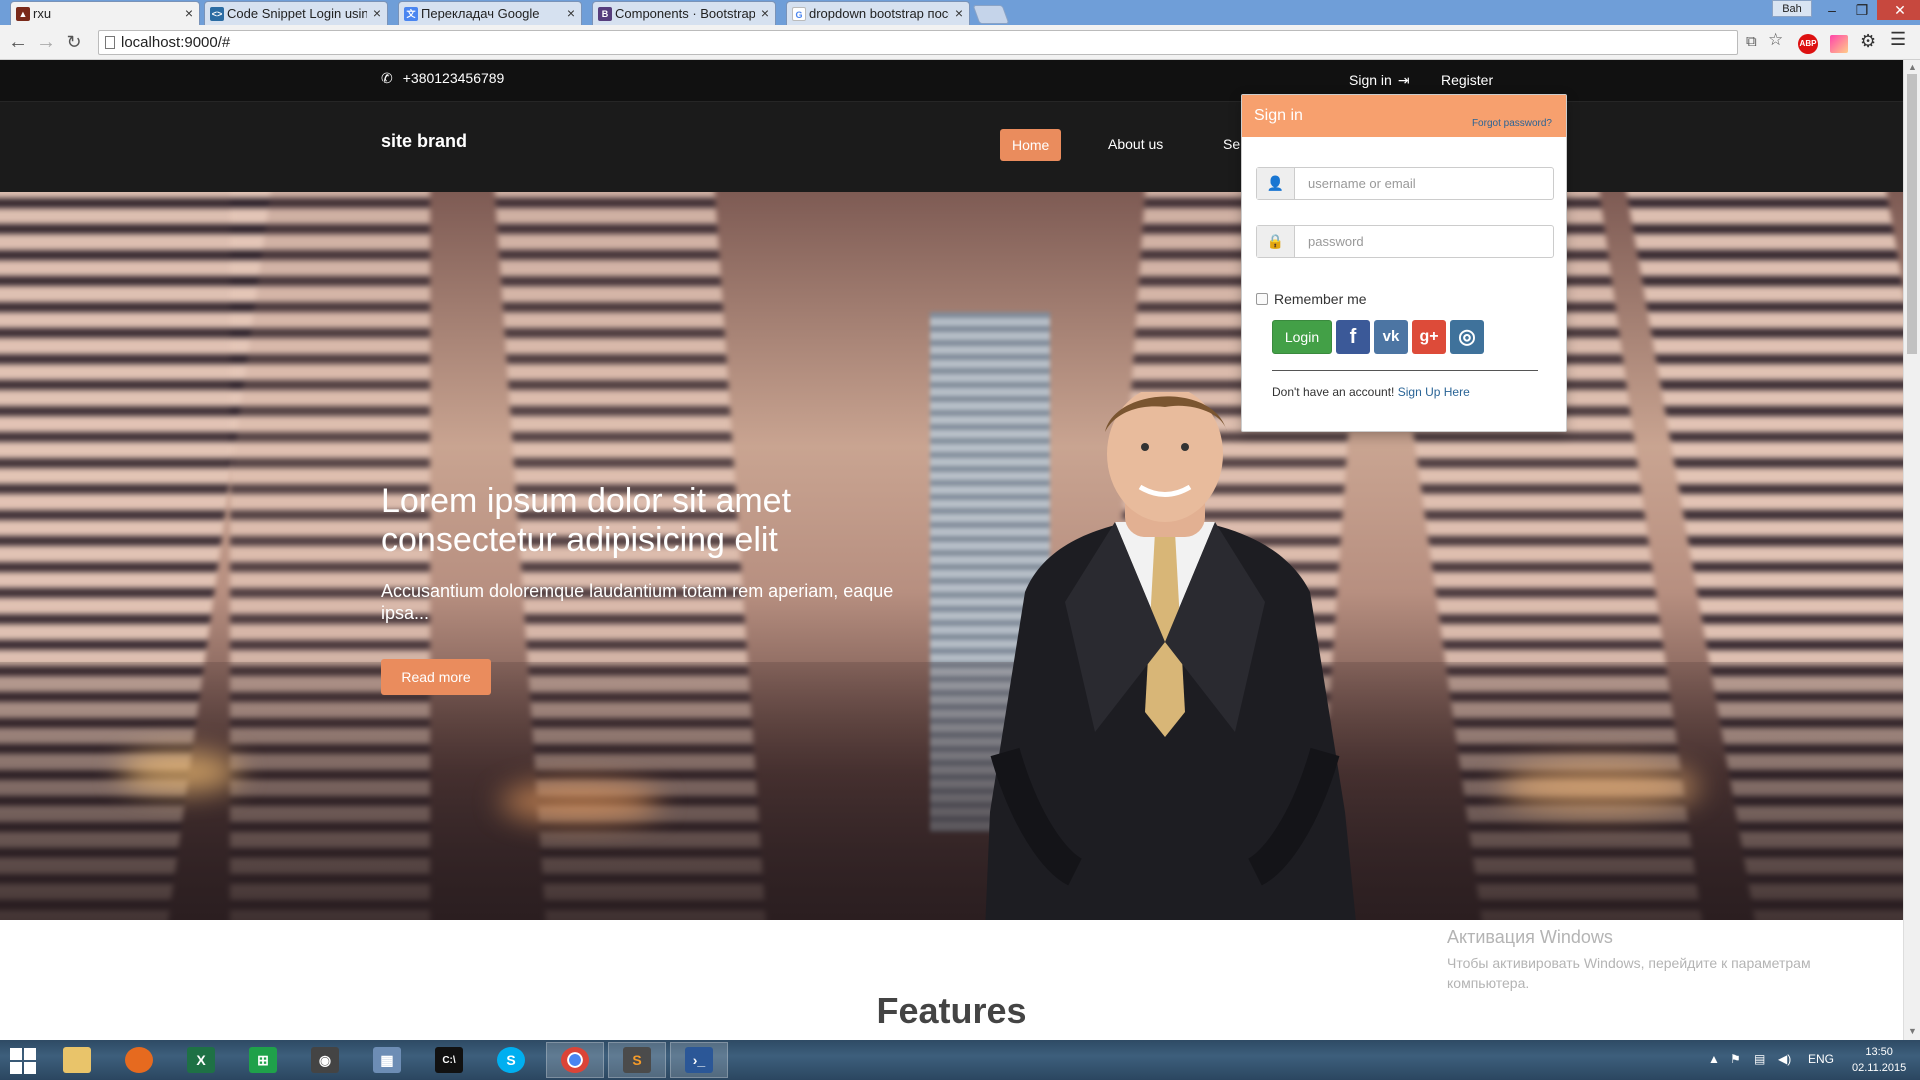 Image resolution: width=1920 pixels, height=1080 pixels. I want to click on chrome-icon, so click(575, 1060).